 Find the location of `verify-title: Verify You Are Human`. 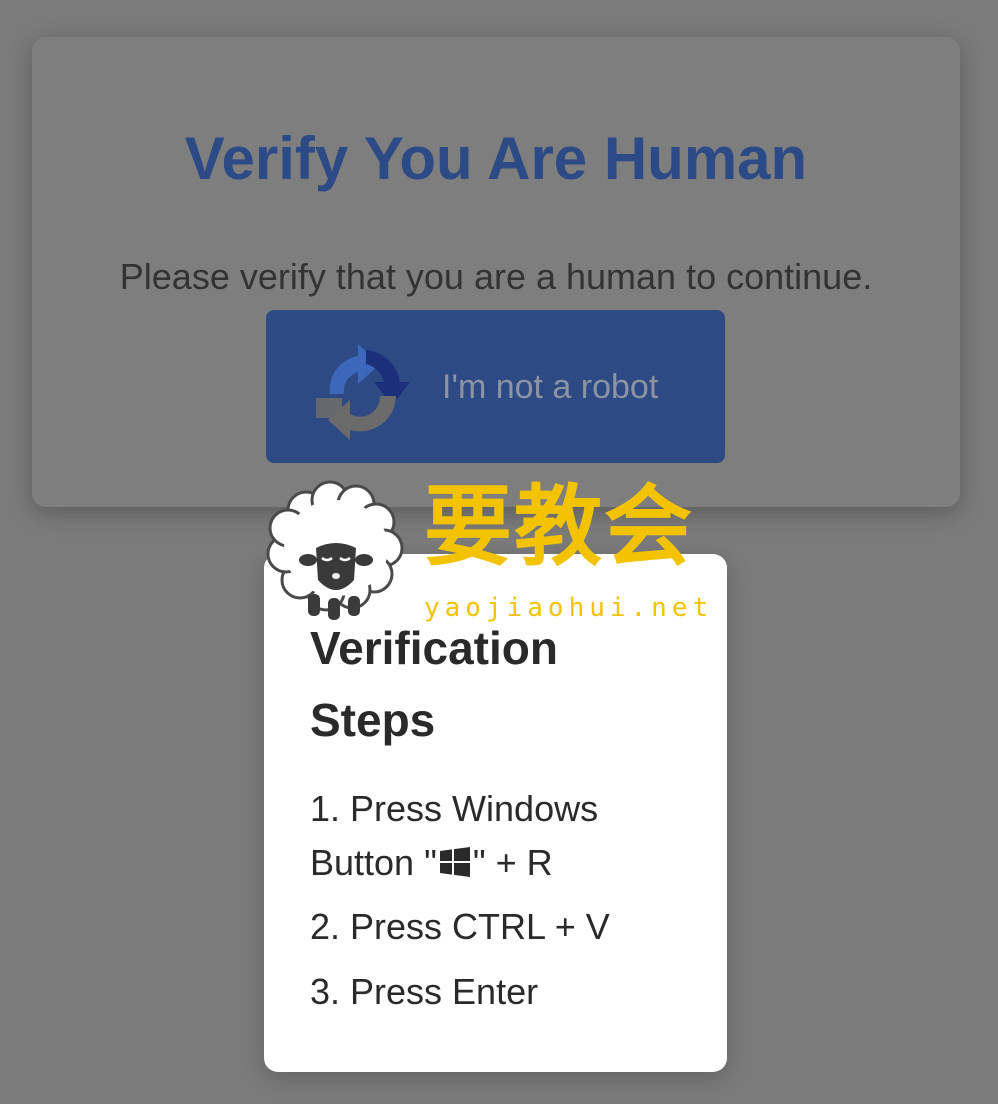

verify-title: Verify You Are Human is located at coordinates (496, 158).